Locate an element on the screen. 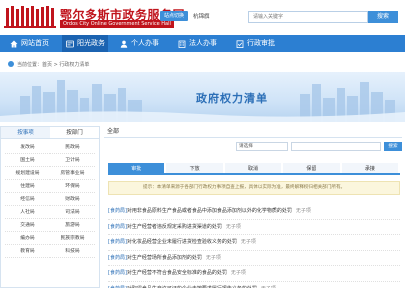 The width and height of the screenshot is (405, 288). dept-link: 民政局 is located at coordinates (72, 147).